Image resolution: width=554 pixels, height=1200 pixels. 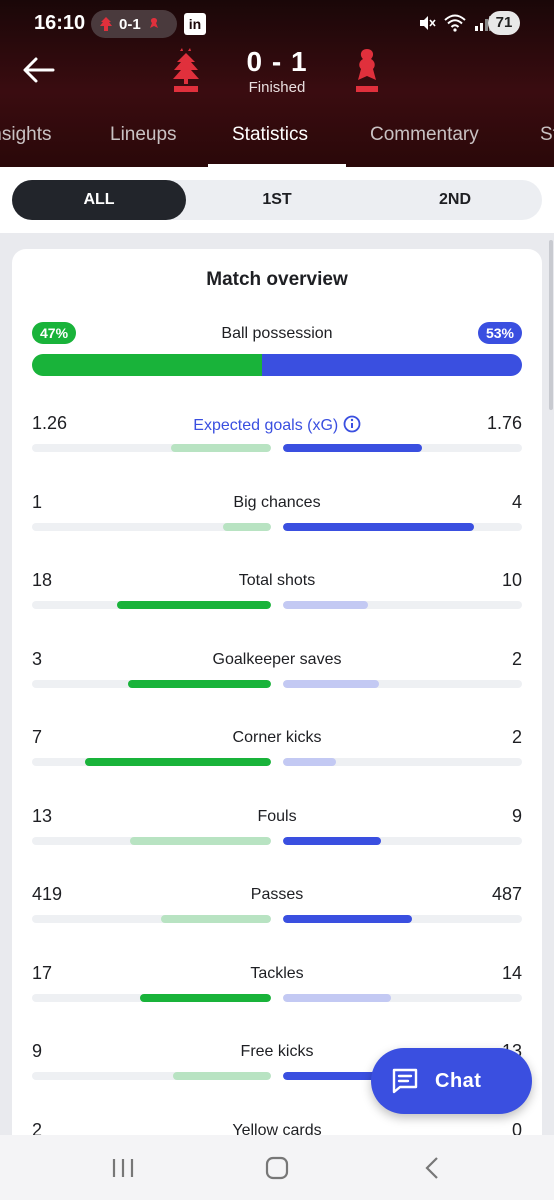 What do you see at coordinates (123, 1168) in the screenshot?
I see `recent-apps-icon` at bounding box center [123, 1168].